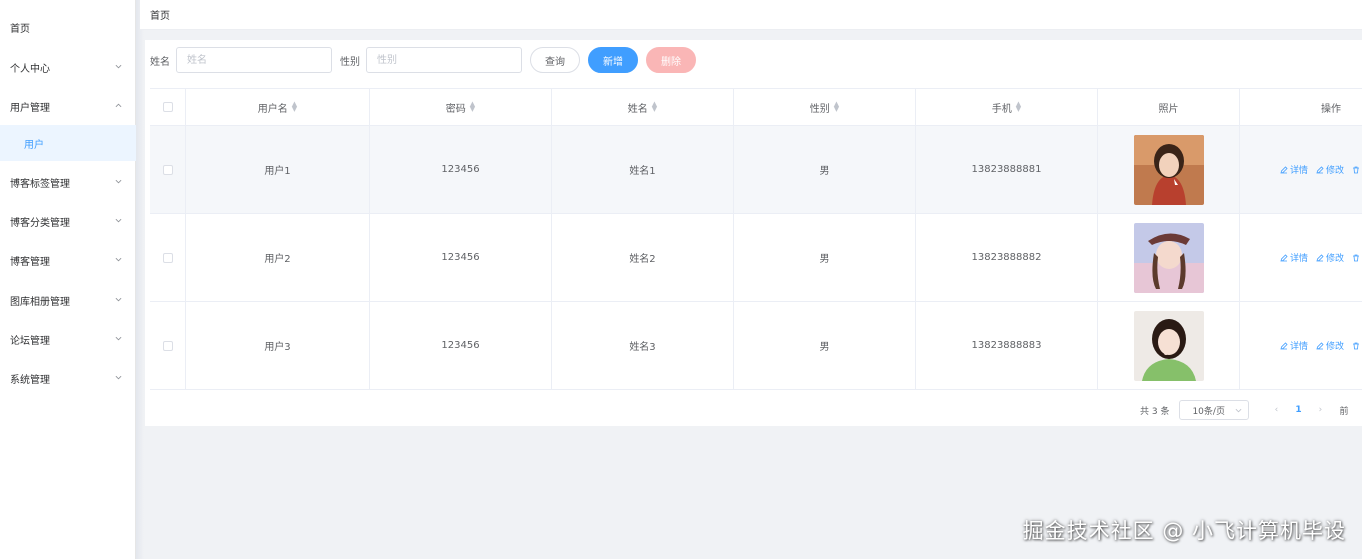 The width and height of the screenshot is (1362, 559). Describe the element at coordinates (68, 143) in the screenshot. I see `sidebar-item-users: 用户` at that location.